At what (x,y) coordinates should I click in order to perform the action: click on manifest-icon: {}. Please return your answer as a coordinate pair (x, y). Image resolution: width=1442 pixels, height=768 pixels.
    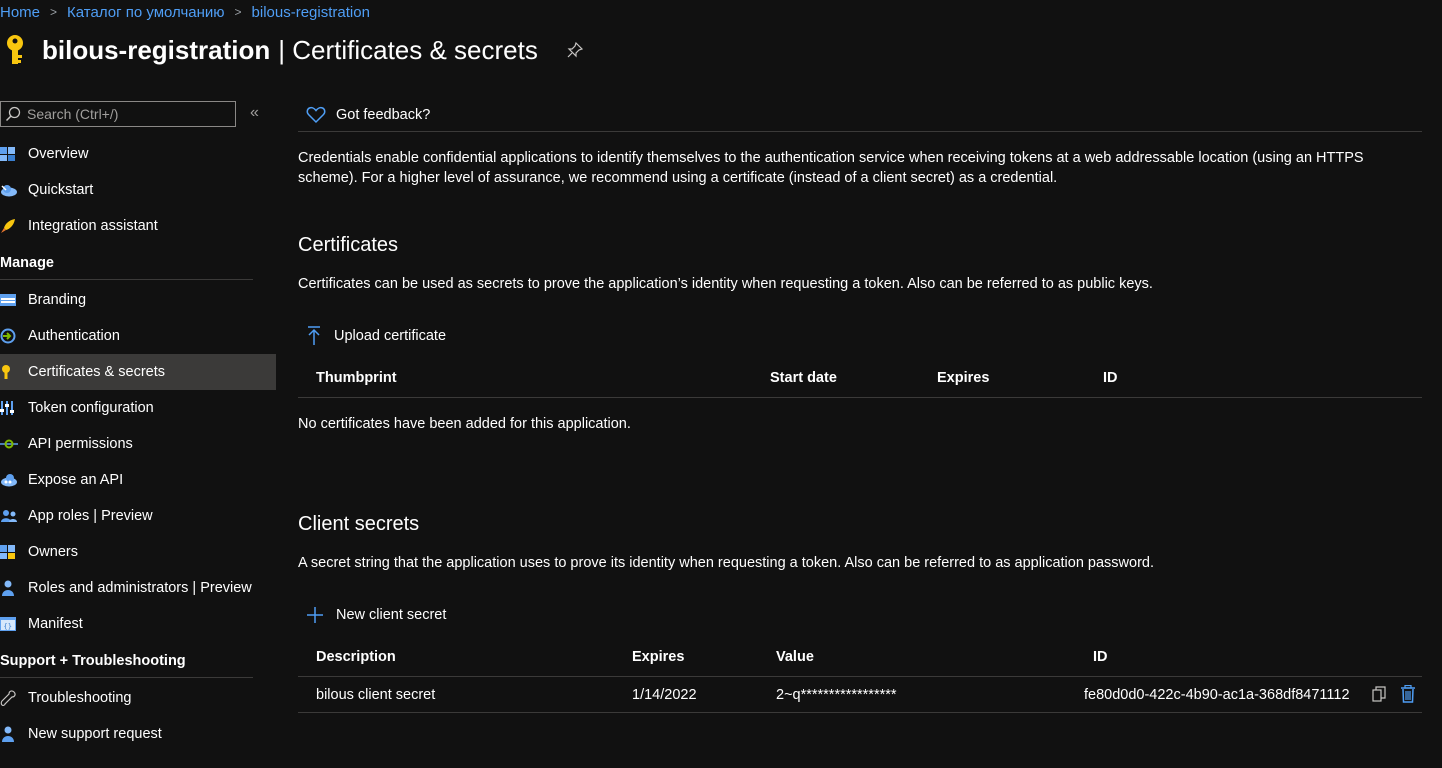
    Looking at the image, I should click on (14, 624).